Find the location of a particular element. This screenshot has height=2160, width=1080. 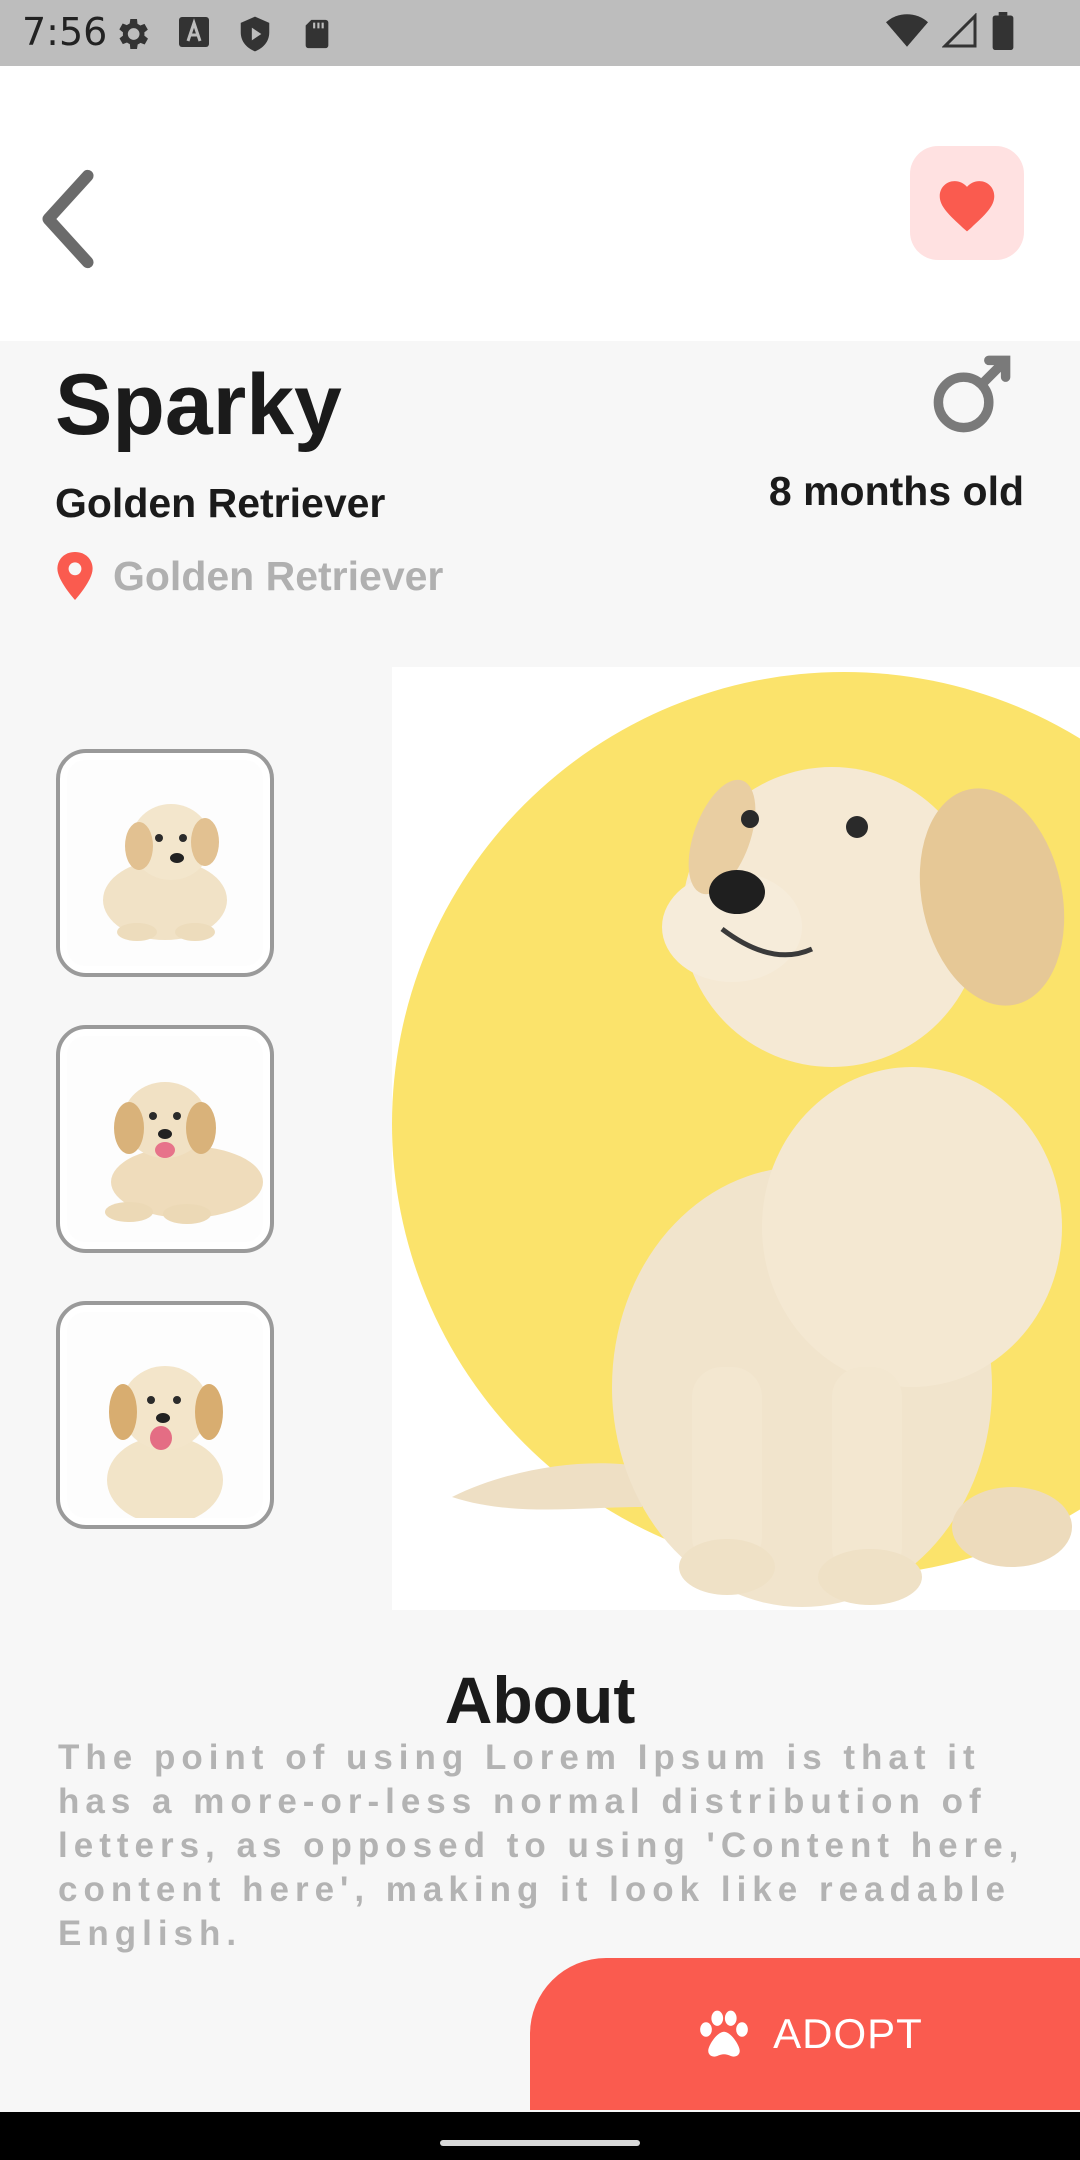

pet-location: Golden Retriever is located at coordinates (249, 576).